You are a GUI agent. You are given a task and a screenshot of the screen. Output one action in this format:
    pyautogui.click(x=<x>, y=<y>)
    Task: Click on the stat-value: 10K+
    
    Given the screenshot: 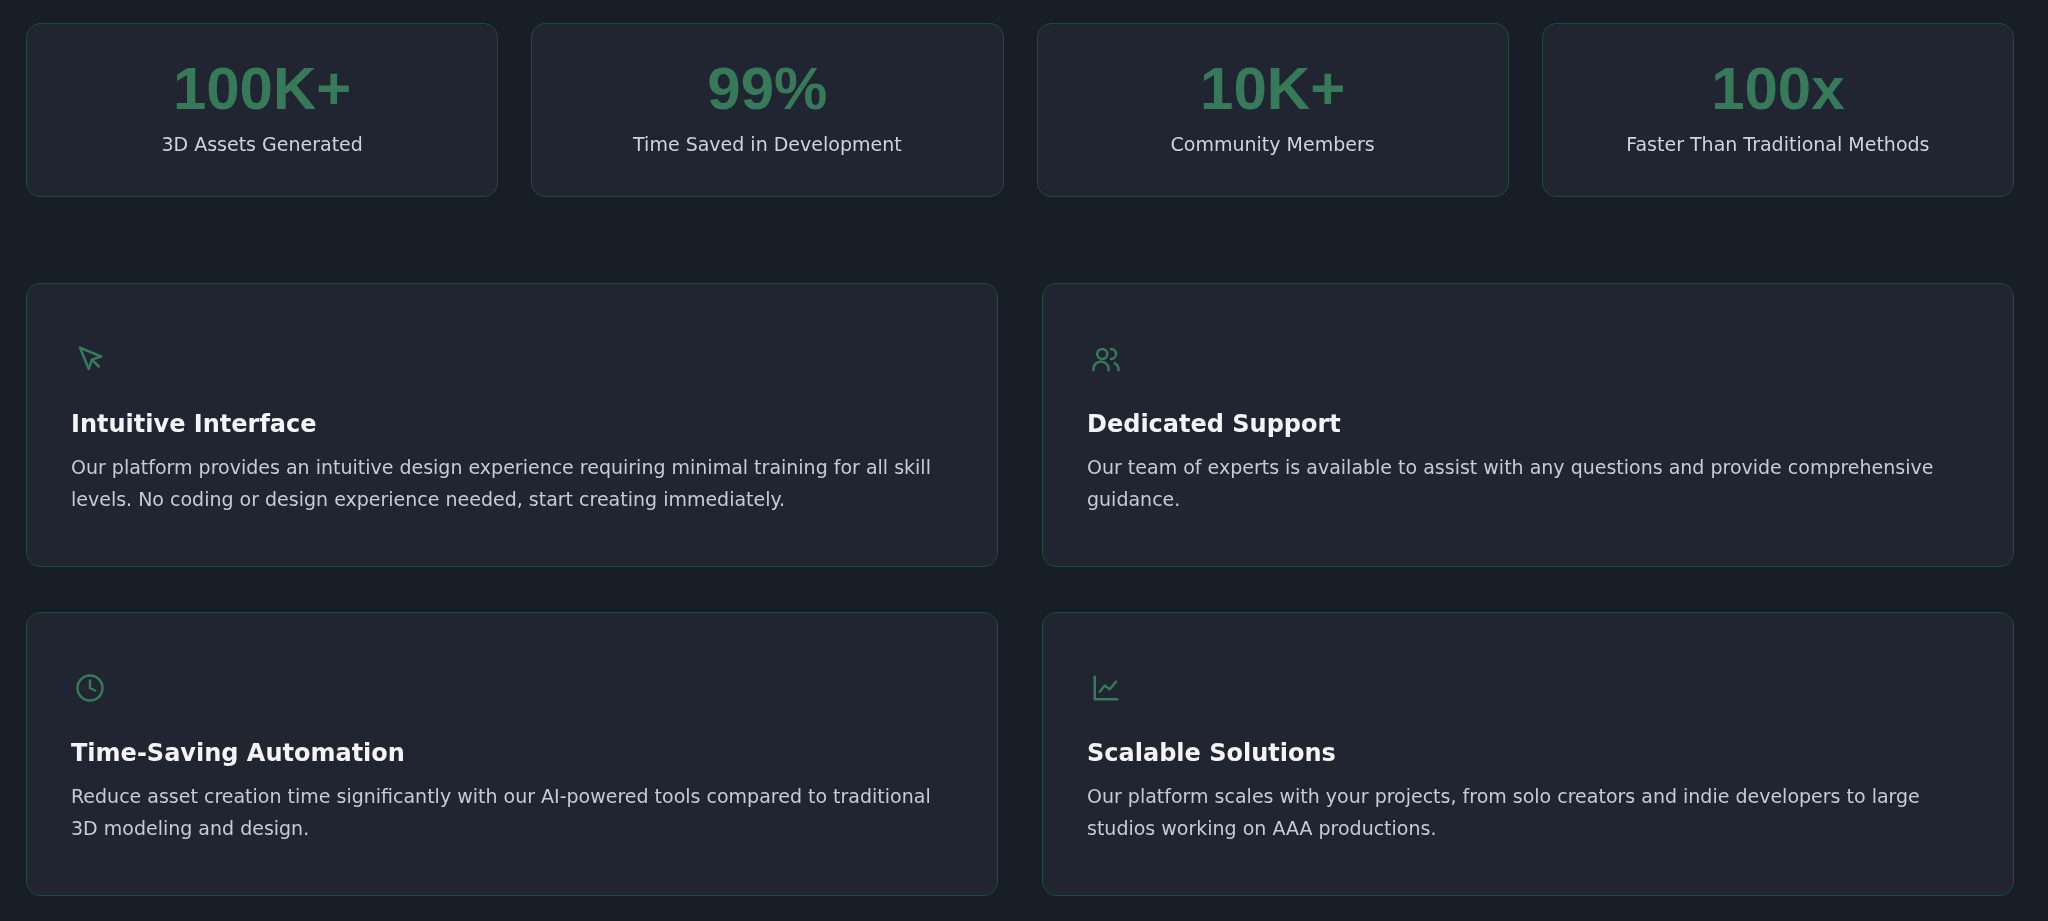 What is the action you would take?
    pyautogui.click(x=1273, y=89)
    